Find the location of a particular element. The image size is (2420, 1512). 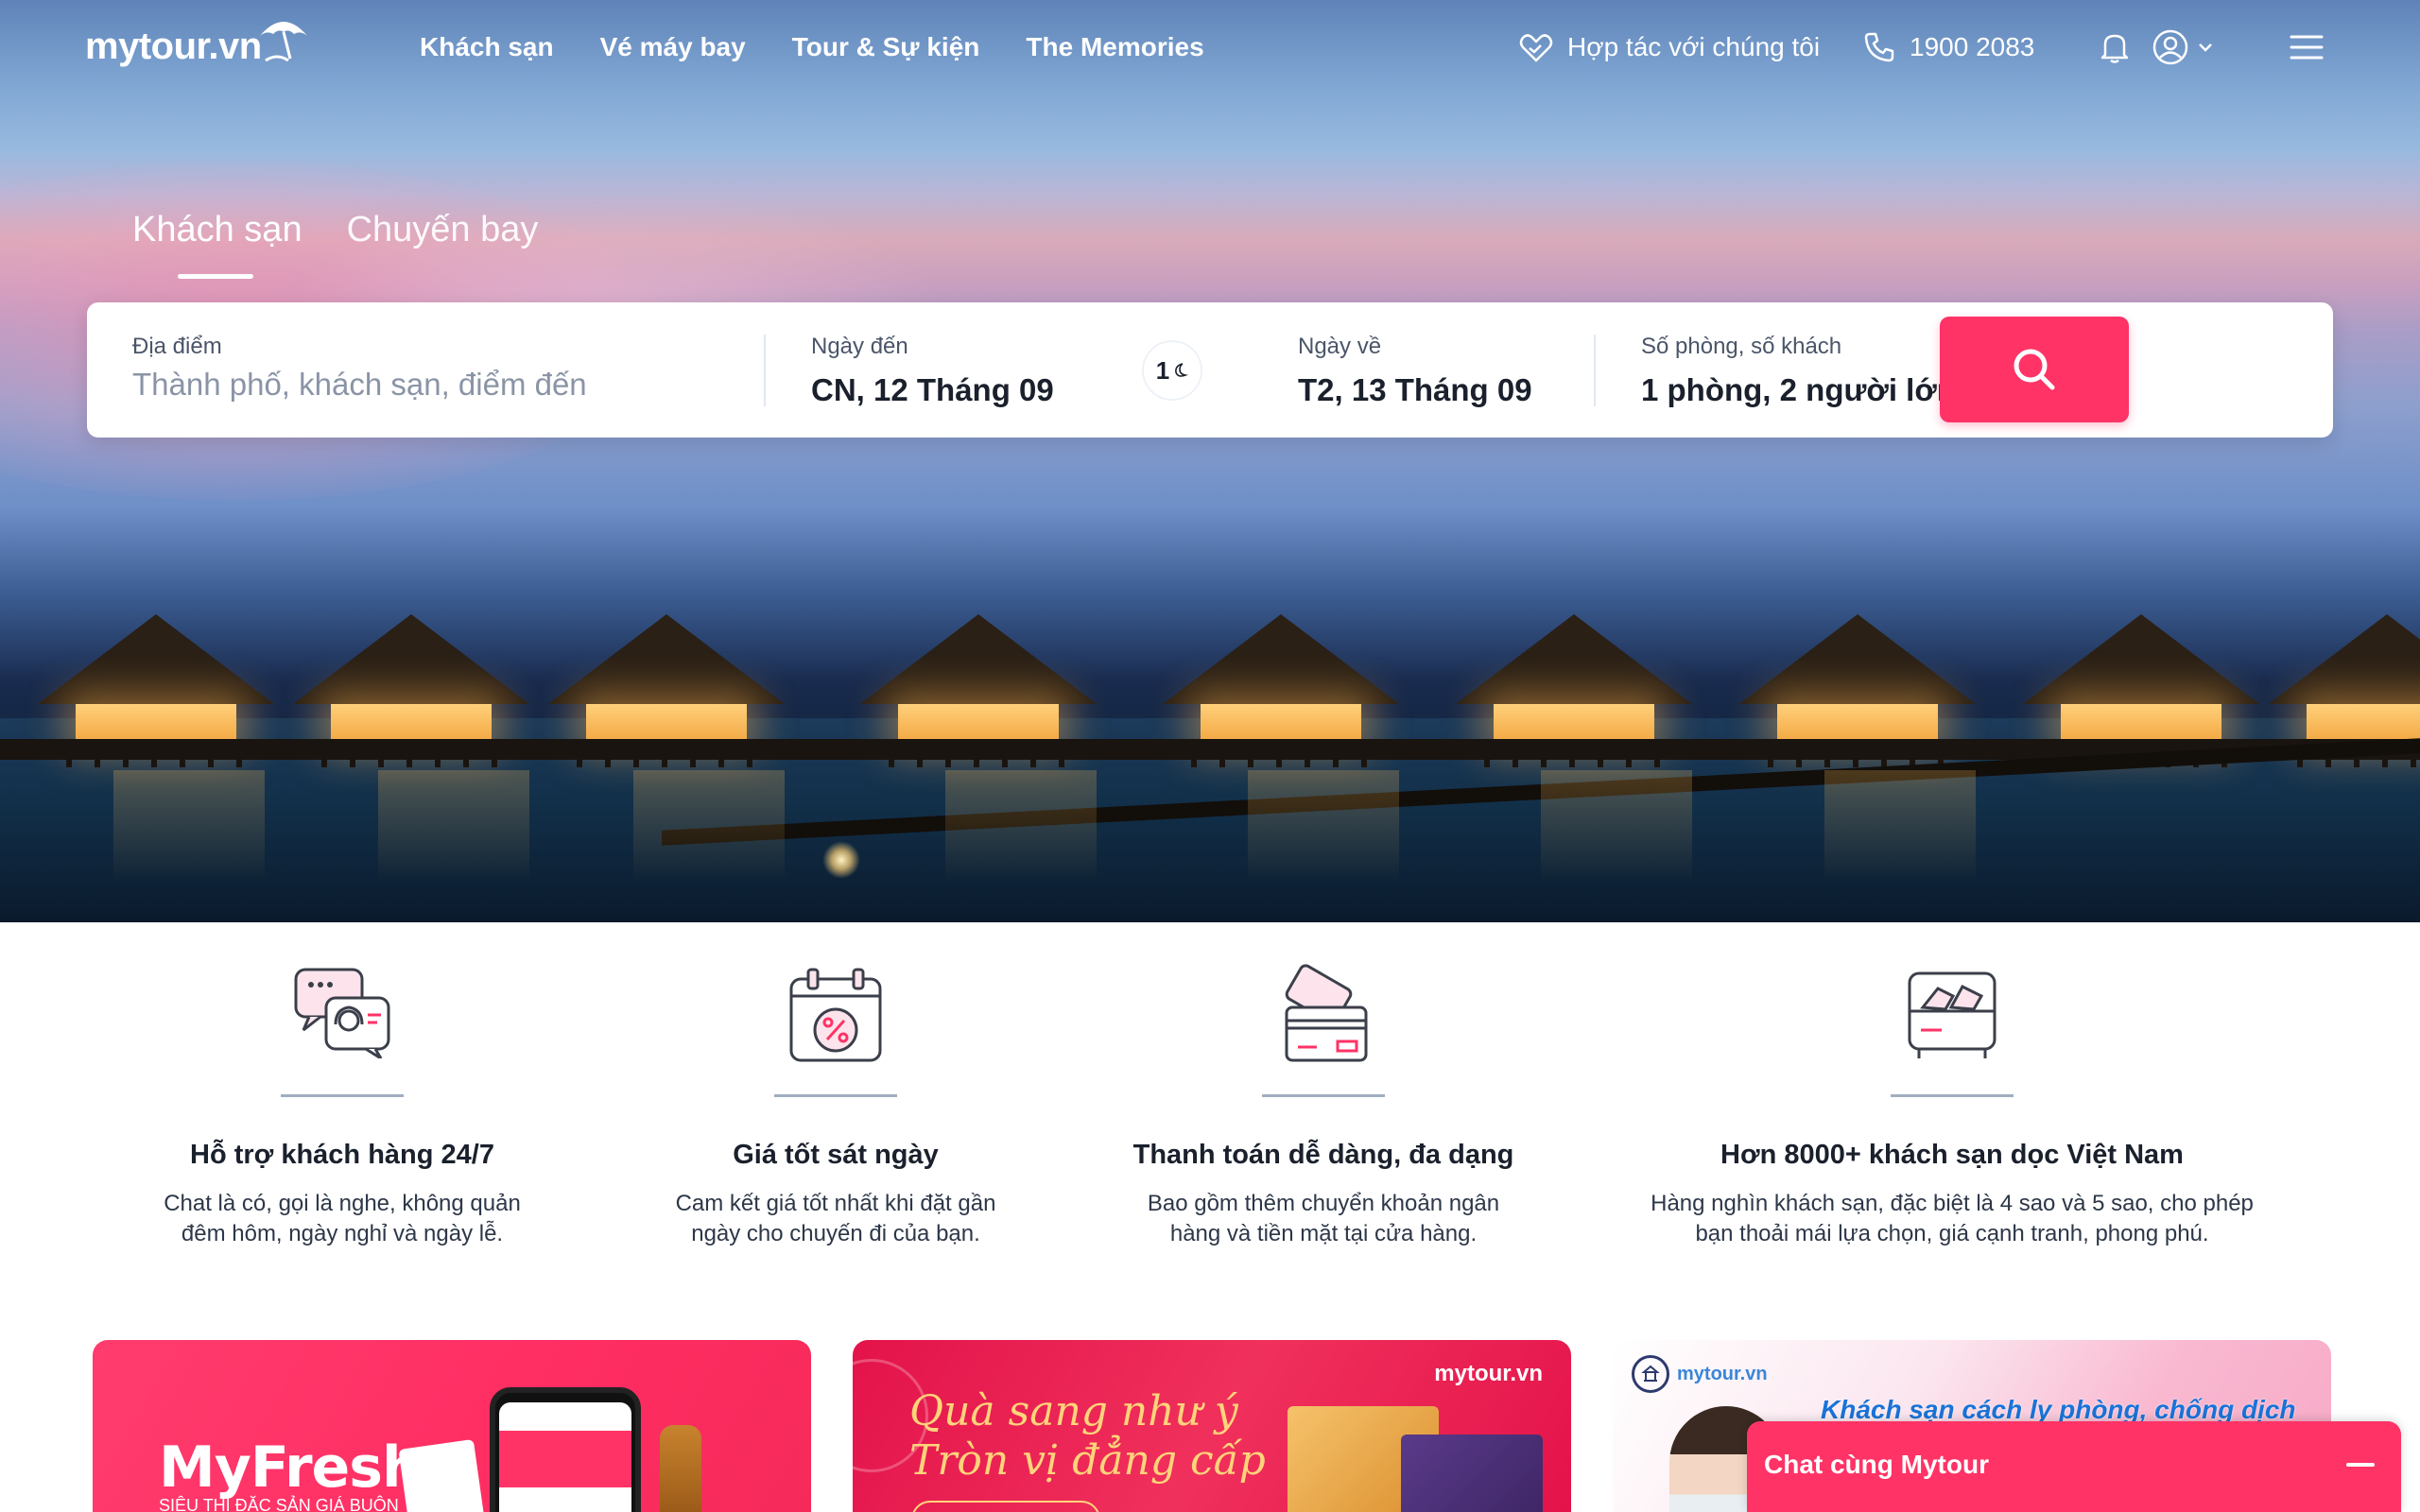

checkout-value: T2, 13 Tháng 09 is located at coordinates (1415, 389).